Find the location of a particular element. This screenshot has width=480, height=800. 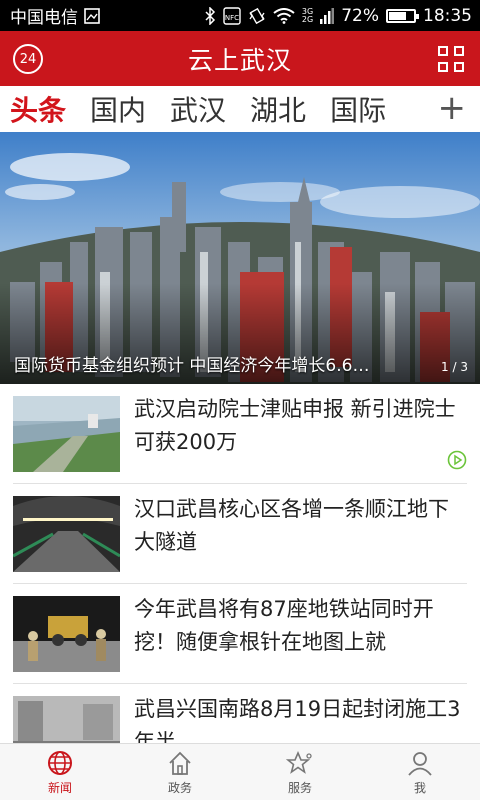

channel-tabs: 头条 国内 武汉 湖北 国际 + is located at coordinates (240, 109).